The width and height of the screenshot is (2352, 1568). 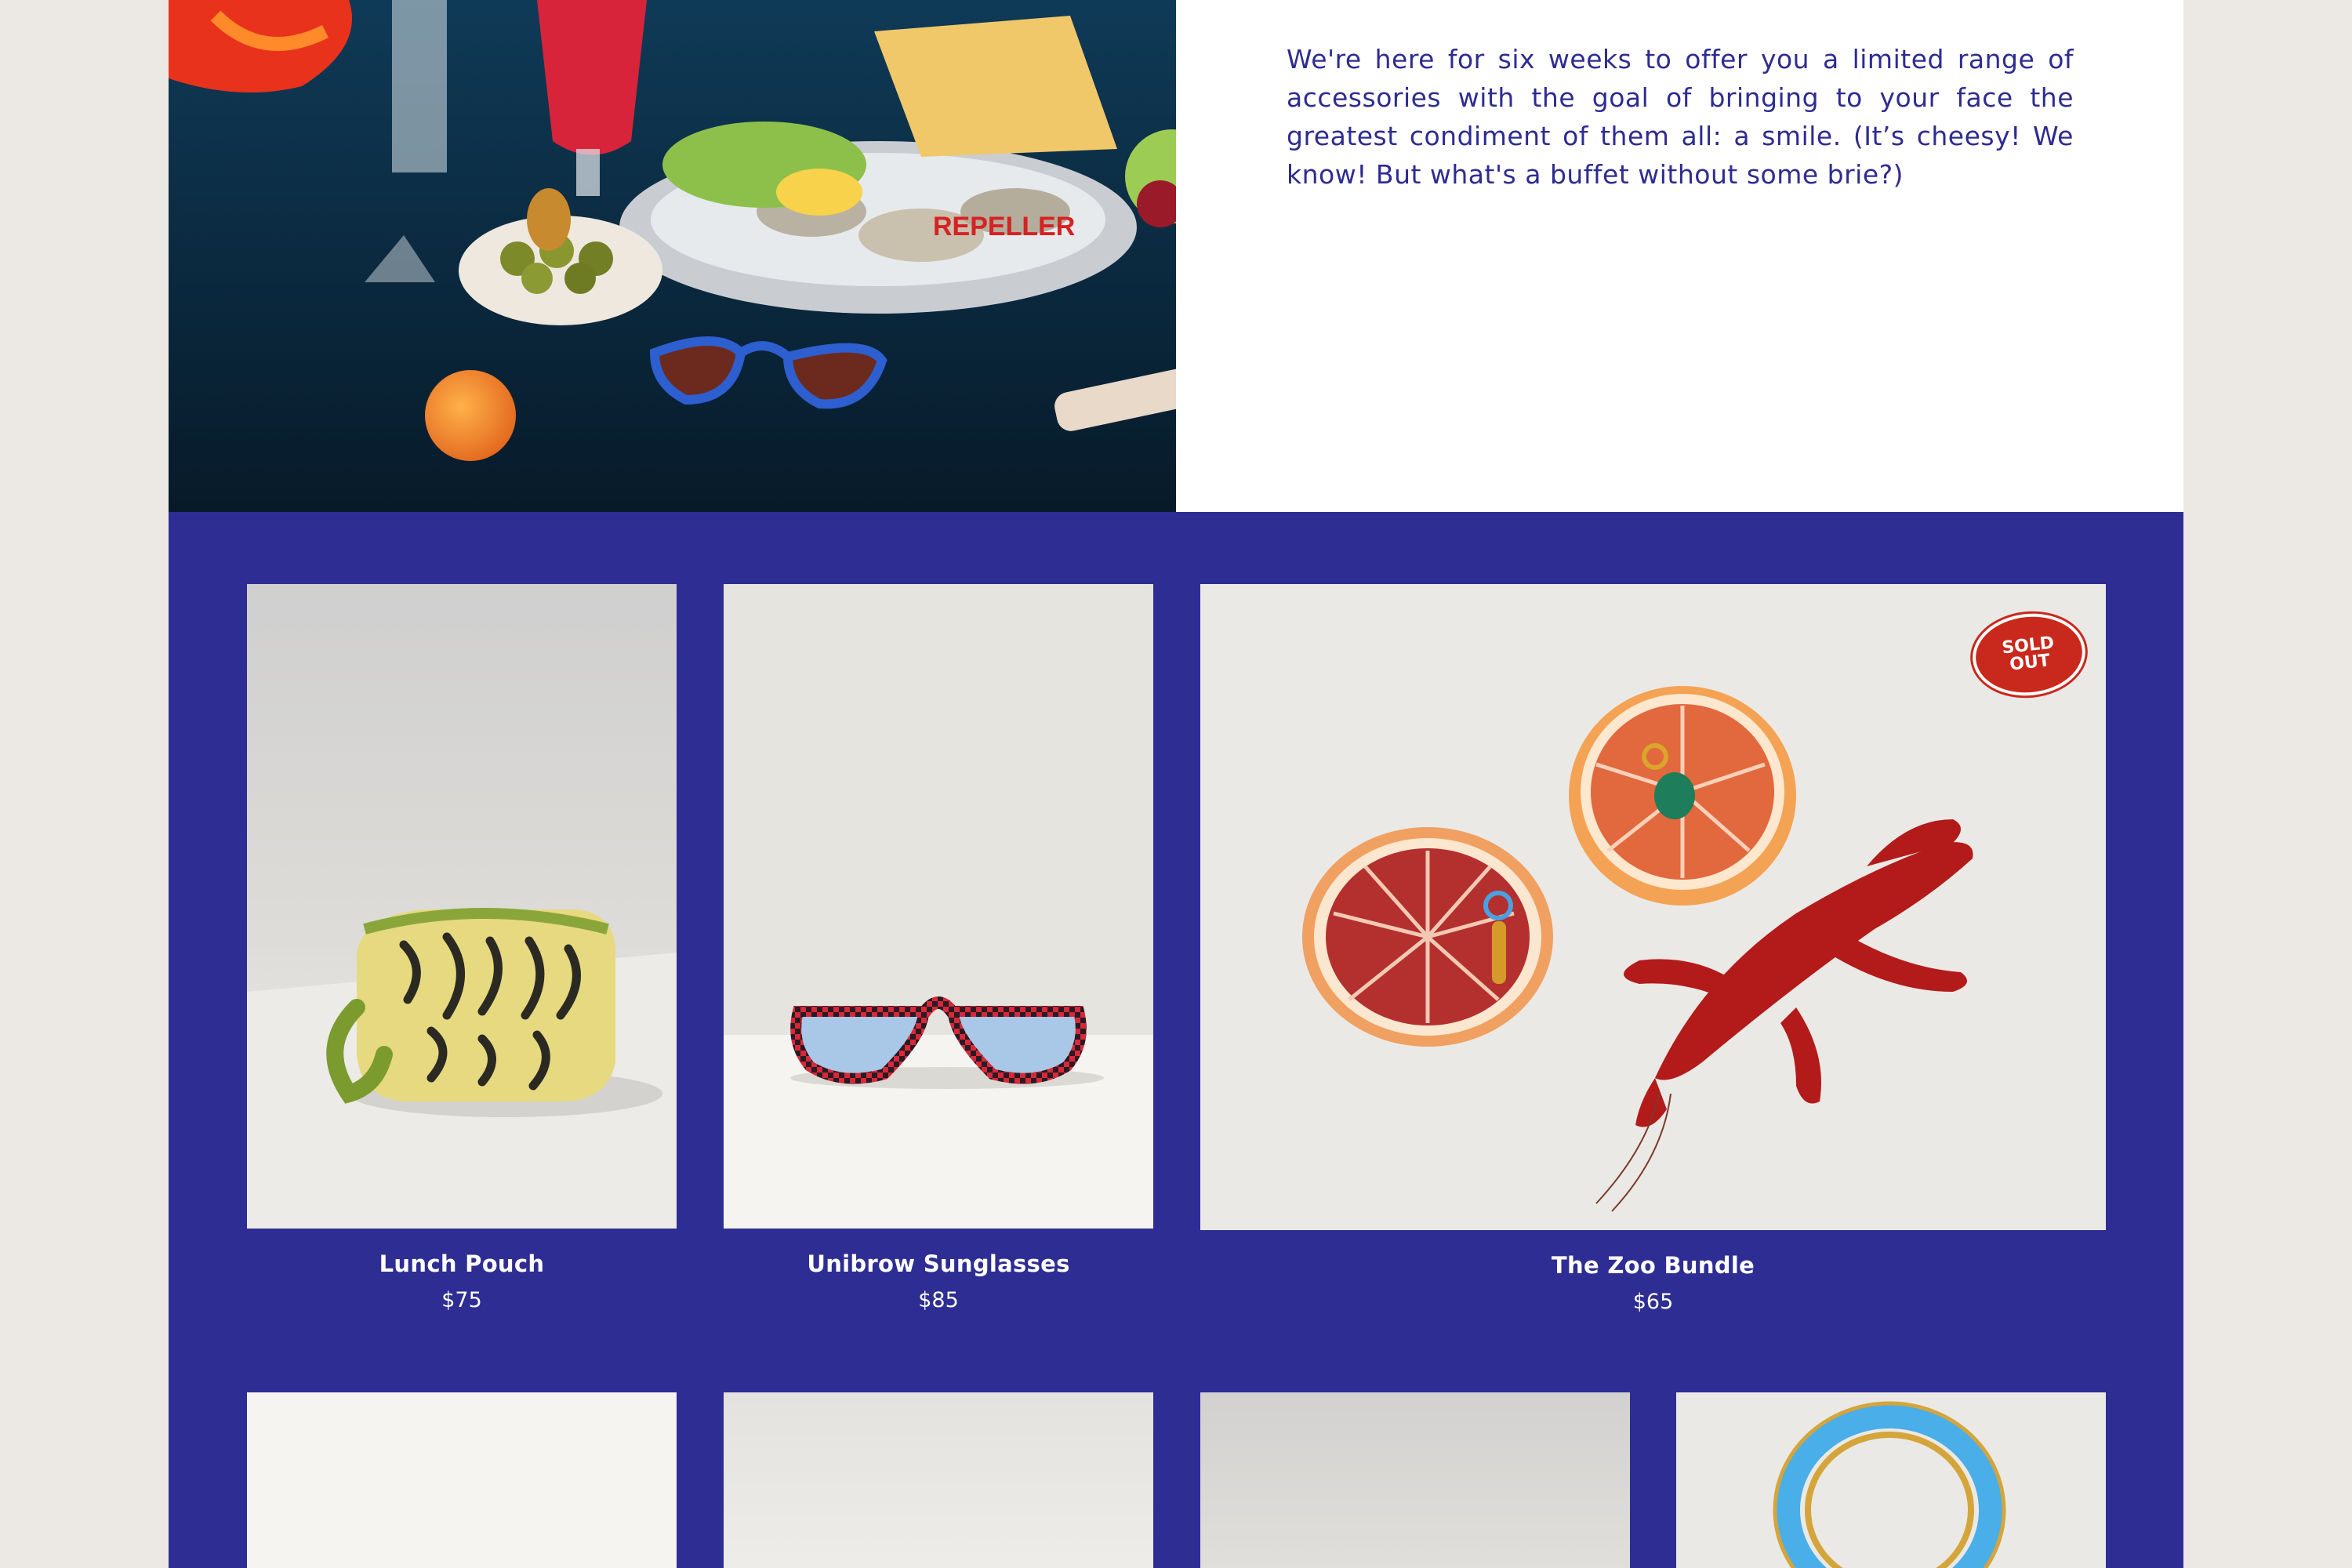 What do you see at coordinates (939, 1300) in the screenshot?
I see `product-price: $85` at bounding box center [939, 1300].